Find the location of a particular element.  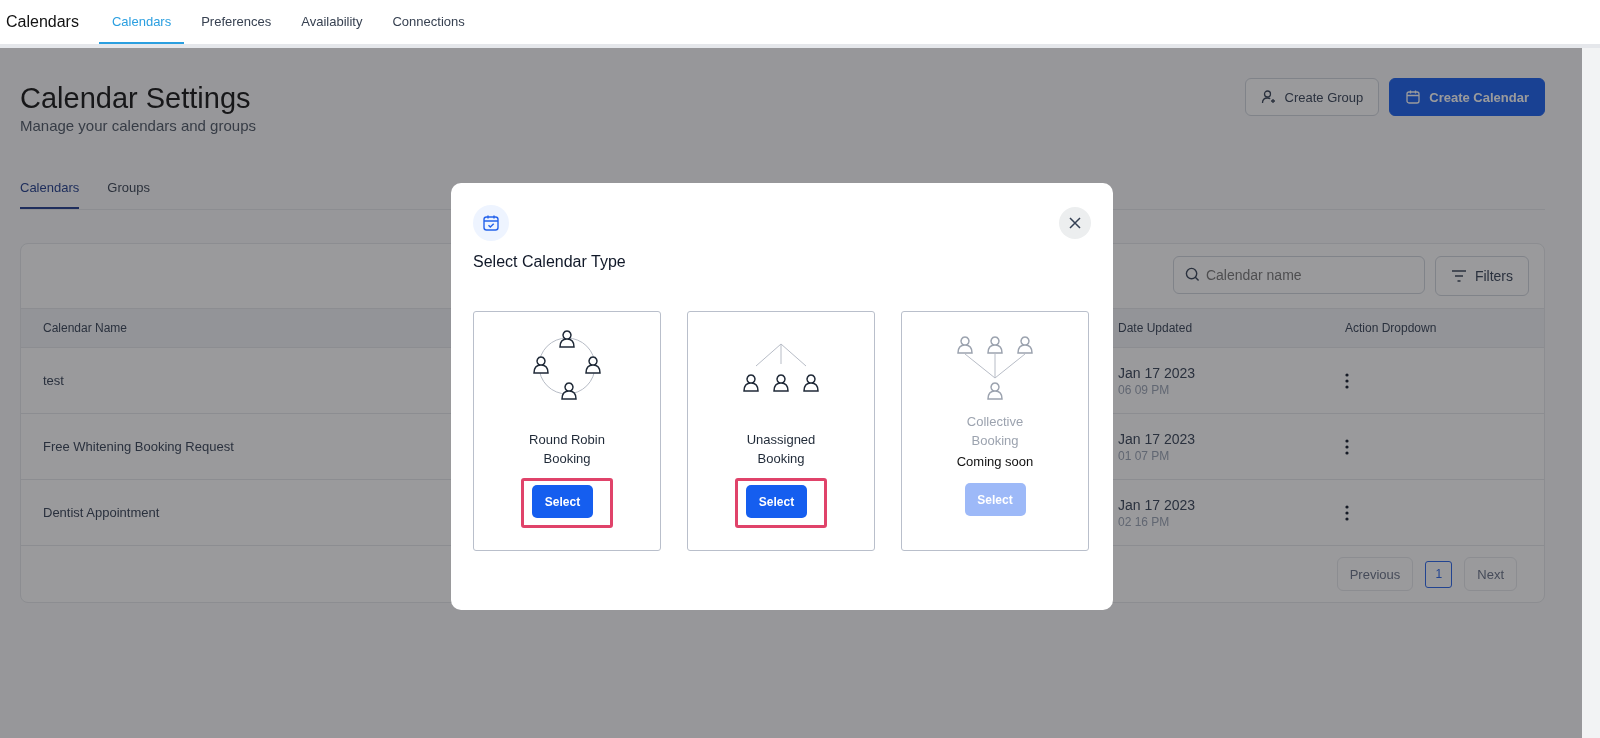

time-updated: 02 16 PM is located at coordinates (1144, 521).